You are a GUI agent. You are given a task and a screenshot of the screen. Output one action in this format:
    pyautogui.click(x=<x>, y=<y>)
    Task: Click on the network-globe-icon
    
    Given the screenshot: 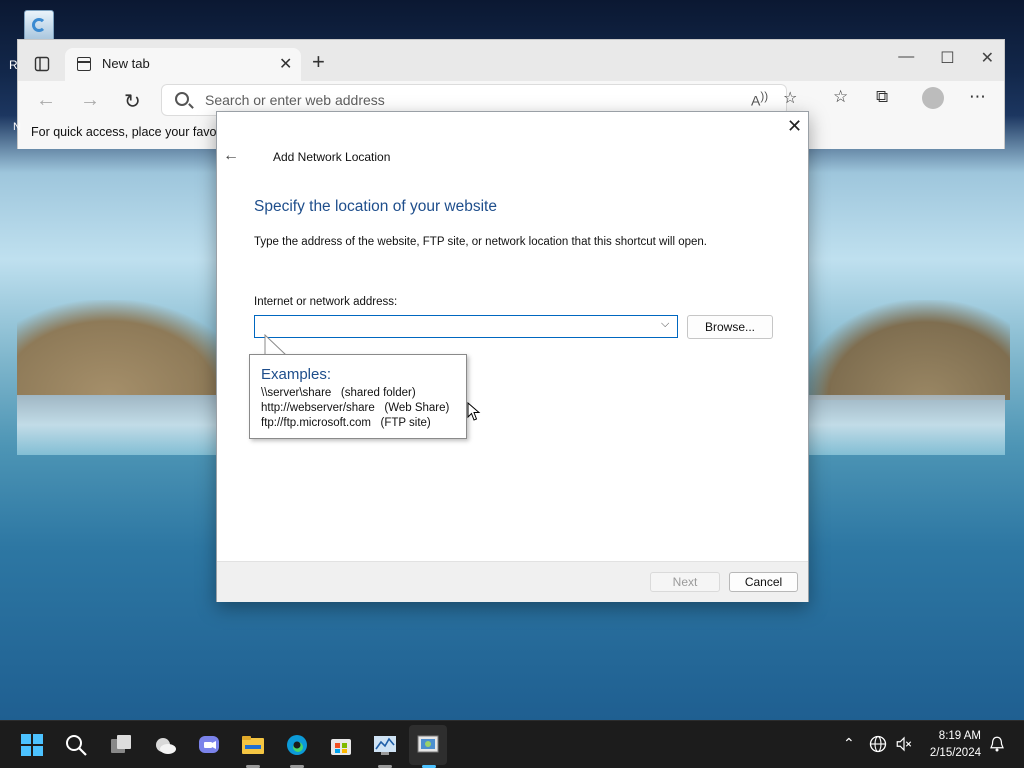 What is the action you would take?
    pyautogui.click(x=878, y=744)
    